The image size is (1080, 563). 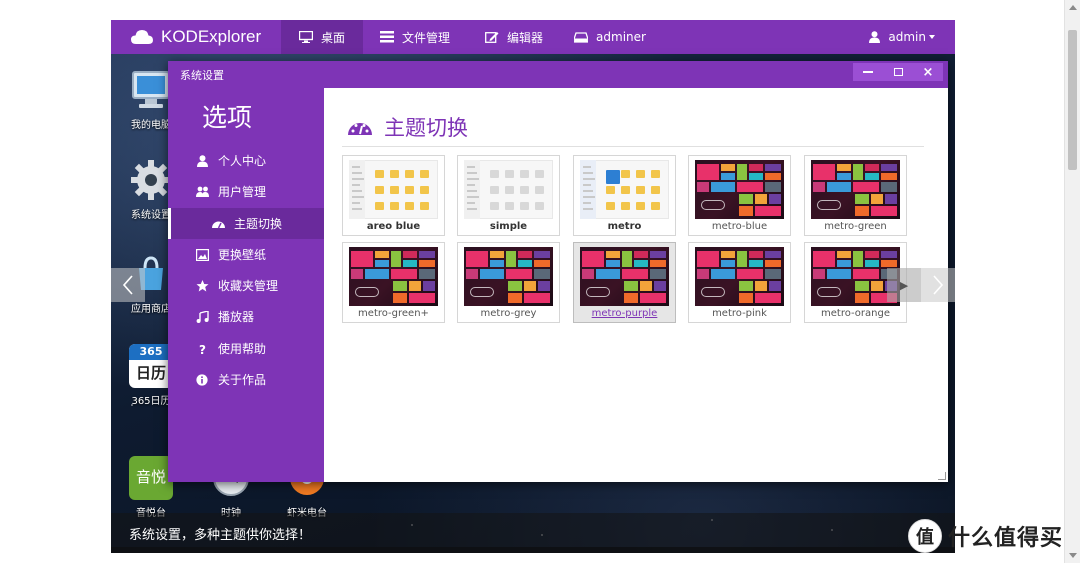 What do you see at coordinates (393, 313) in the screenshot?
I see `theme-name: metro-green+` at bounding box center [393, 313].